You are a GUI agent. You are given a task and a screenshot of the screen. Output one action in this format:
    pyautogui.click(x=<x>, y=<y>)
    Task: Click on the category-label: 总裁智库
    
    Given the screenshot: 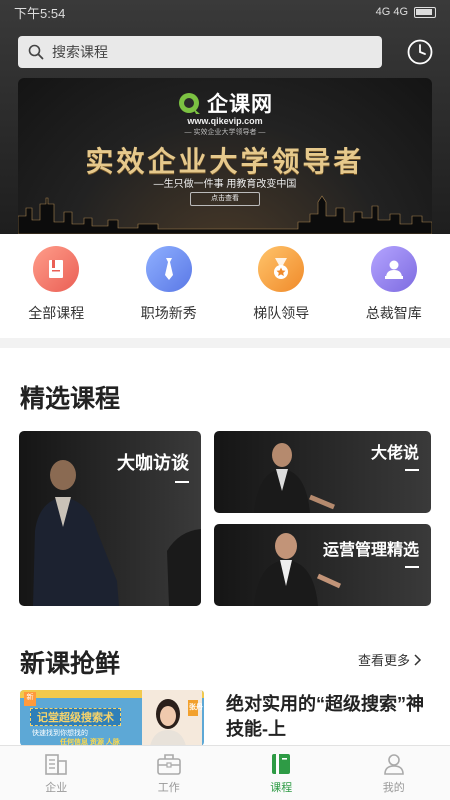 What is the action you would take?
    pyautogui.click(x=393, y=313)
    